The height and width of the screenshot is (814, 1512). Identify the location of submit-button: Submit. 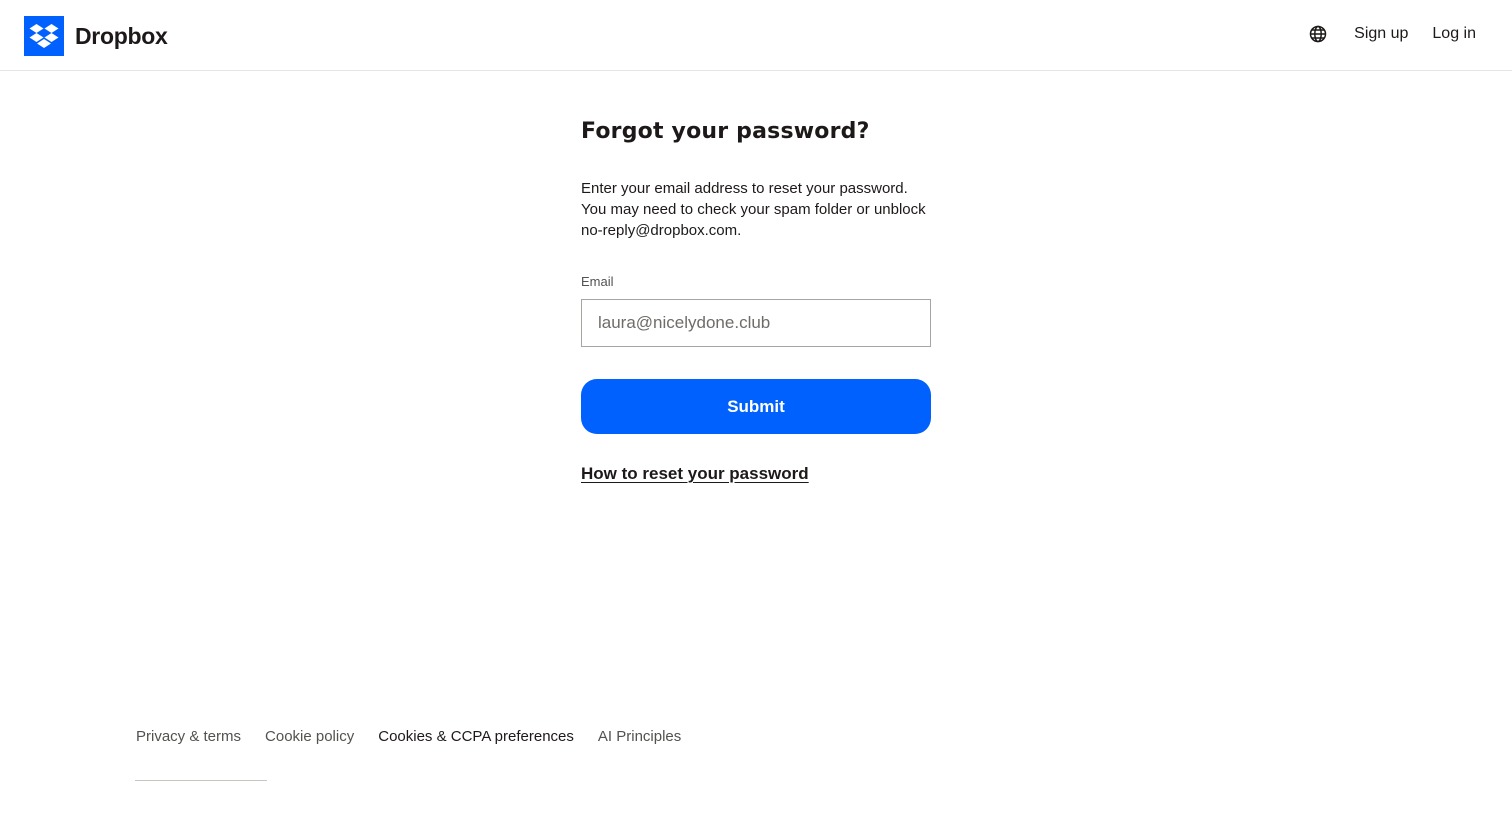
(756, 406).